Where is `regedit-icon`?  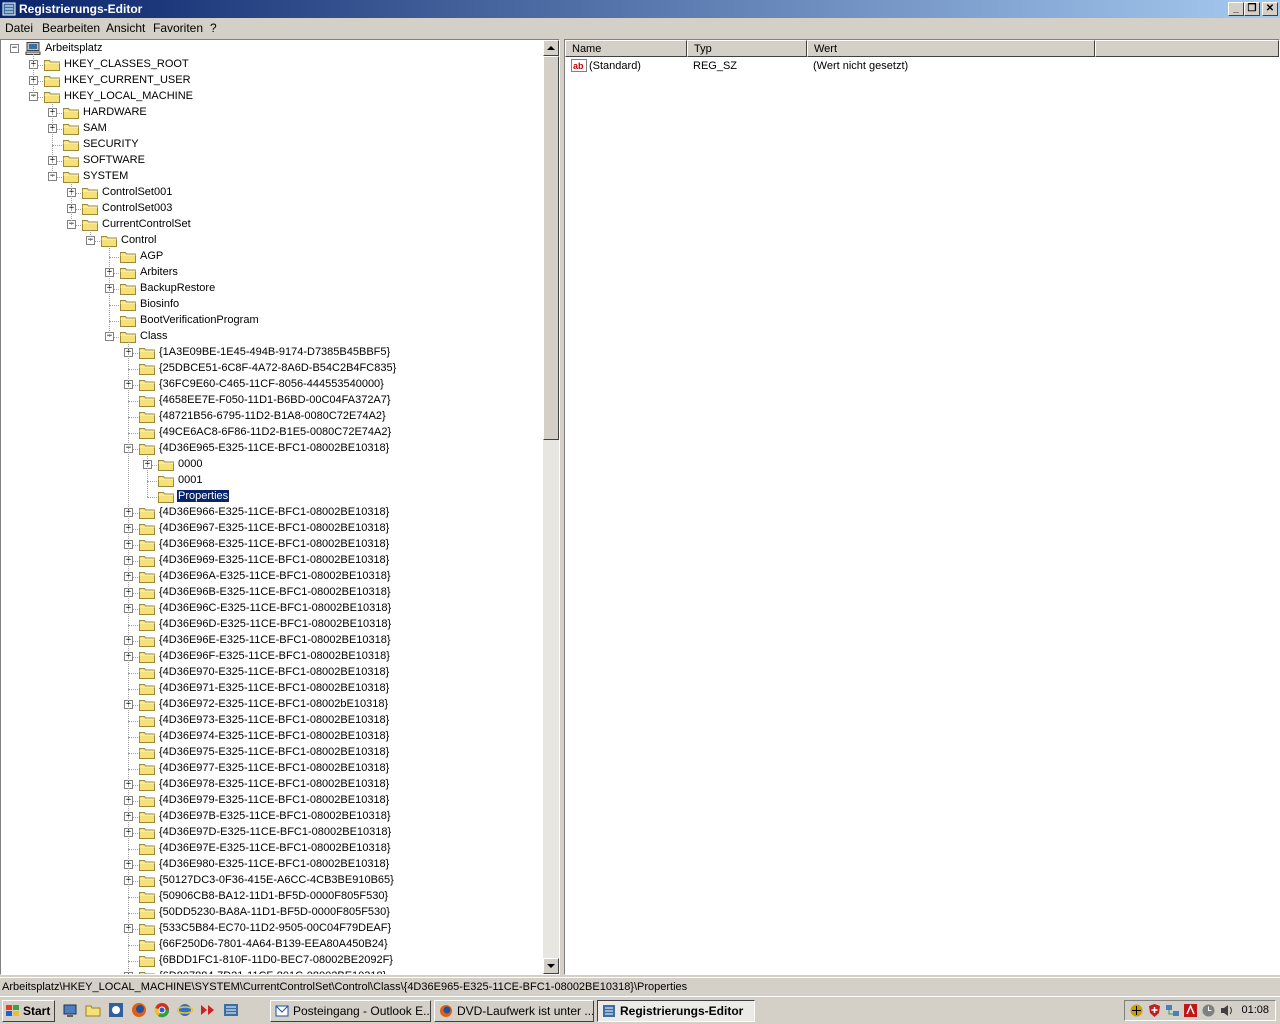 regedit-icon is located at coordinates (231, 1010).